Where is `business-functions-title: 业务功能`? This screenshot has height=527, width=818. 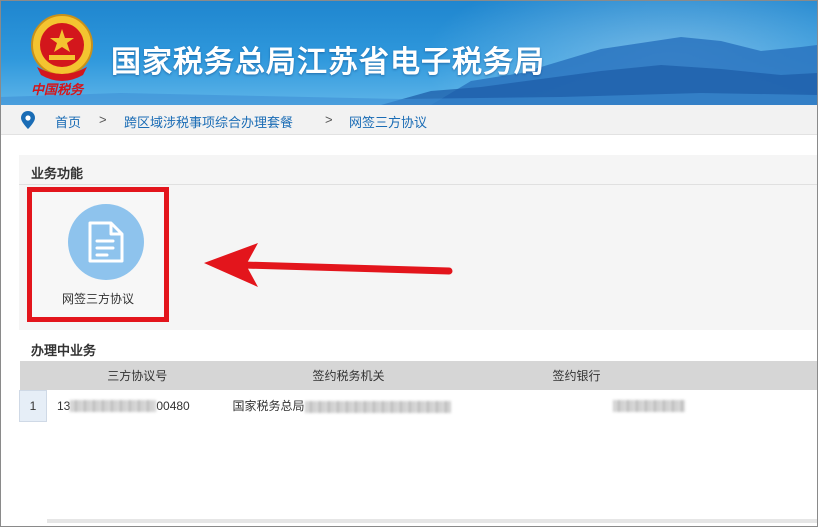
business-functions-title: 业务功能 is located at coordinates (57, 173).